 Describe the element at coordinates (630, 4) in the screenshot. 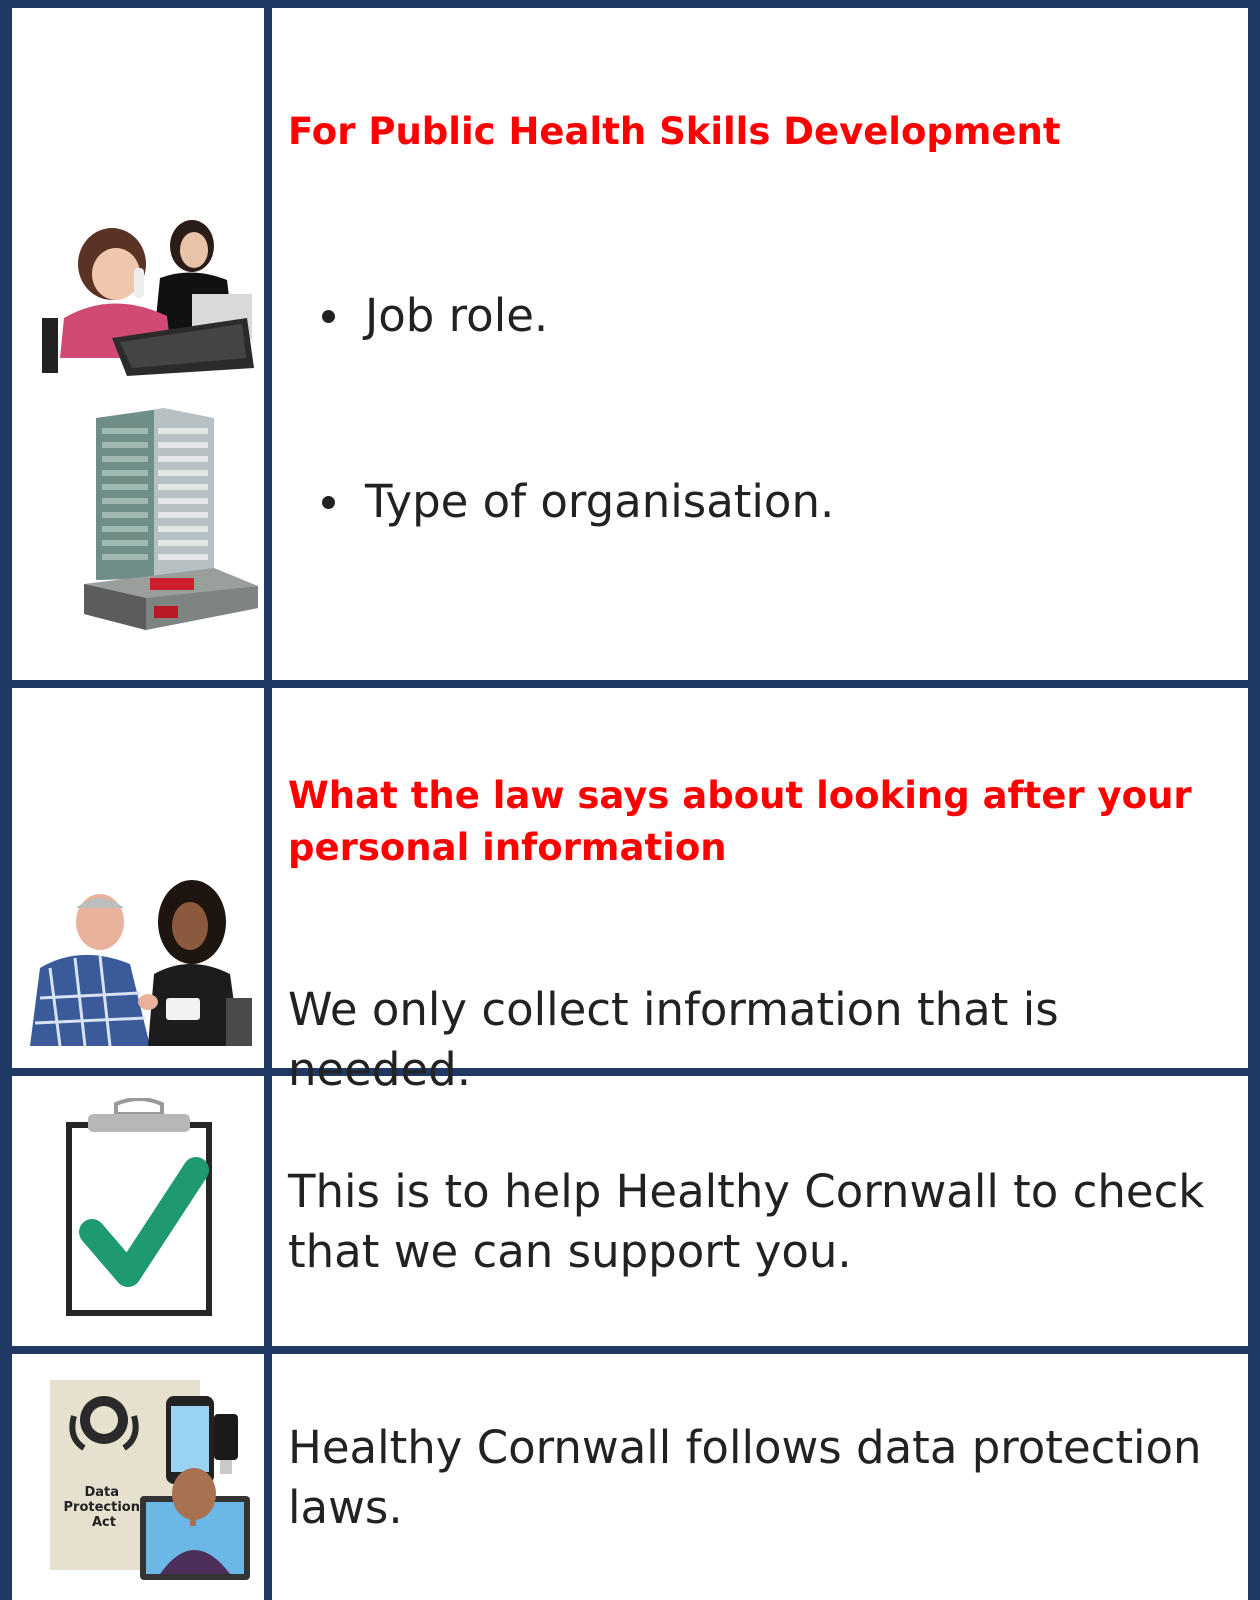

I see `table-border-top` at that location.